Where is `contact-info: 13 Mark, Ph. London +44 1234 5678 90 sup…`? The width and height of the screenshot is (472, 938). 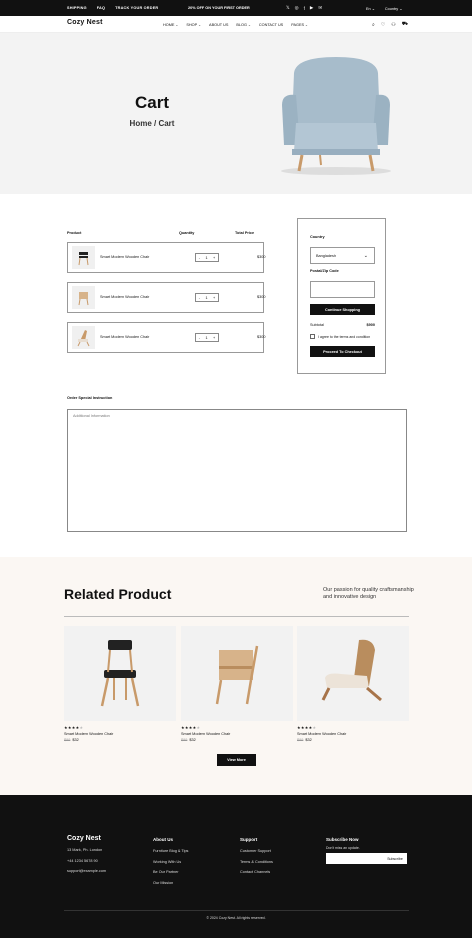 contact-info: 13 Mark, Ph. London +44 1234 5678 90 sup… is located at coordinates (86, 864).